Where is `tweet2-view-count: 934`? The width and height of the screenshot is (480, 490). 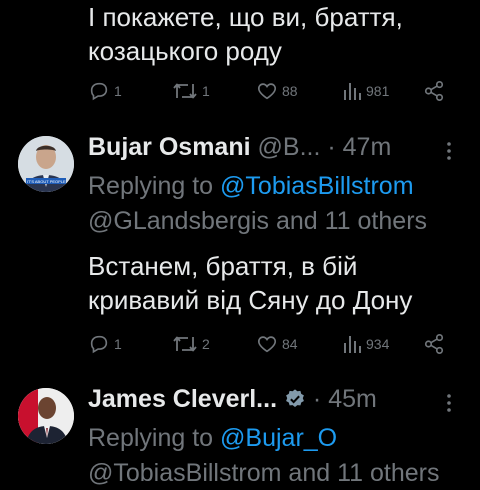
tweet2-view-count: 934 is located at coordinates (378, 344).